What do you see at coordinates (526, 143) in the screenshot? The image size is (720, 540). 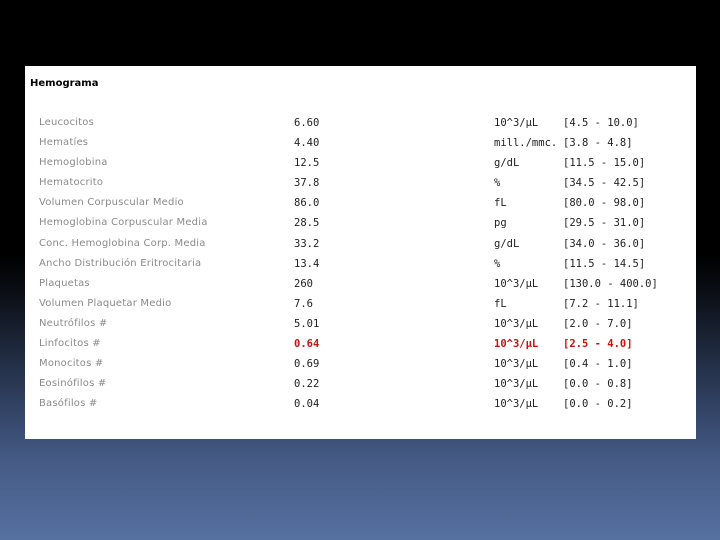 I see `test-unit: mill./mmc.` at bounding box center [526, 143].